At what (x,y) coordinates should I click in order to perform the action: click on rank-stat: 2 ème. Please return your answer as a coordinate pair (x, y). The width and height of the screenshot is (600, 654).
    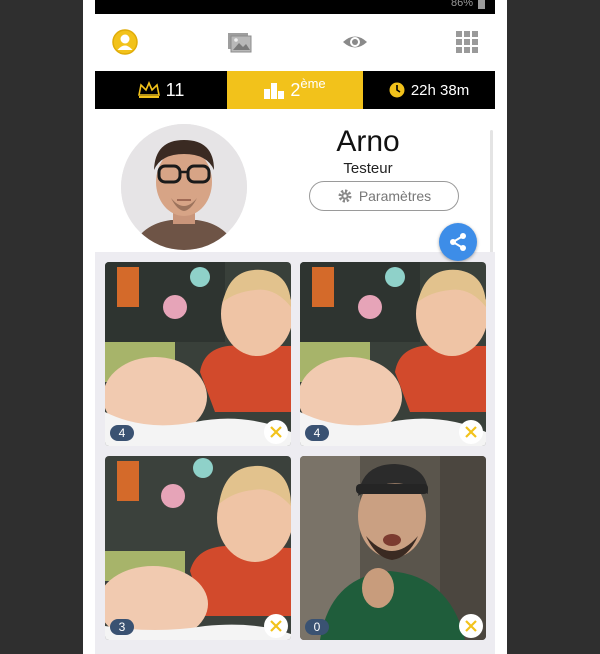
    Looking at the image, I should click on (295, 90).